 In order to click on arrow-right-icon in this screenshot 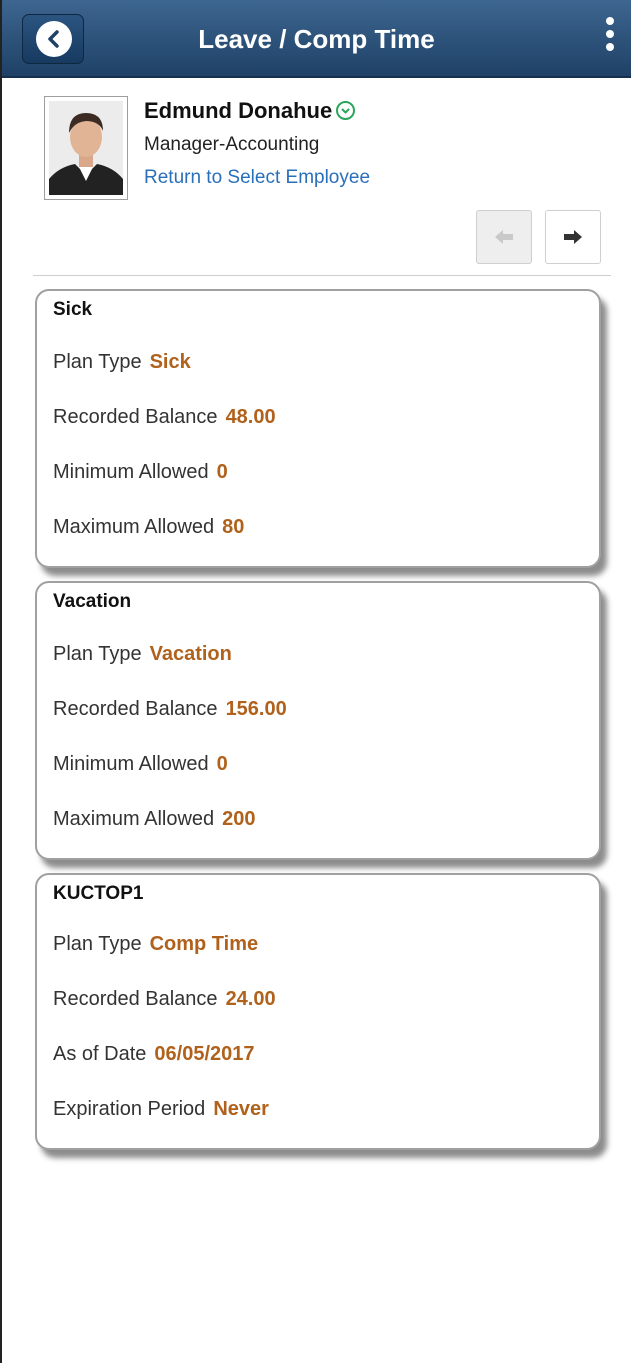, I will do `click(573, 237)`.